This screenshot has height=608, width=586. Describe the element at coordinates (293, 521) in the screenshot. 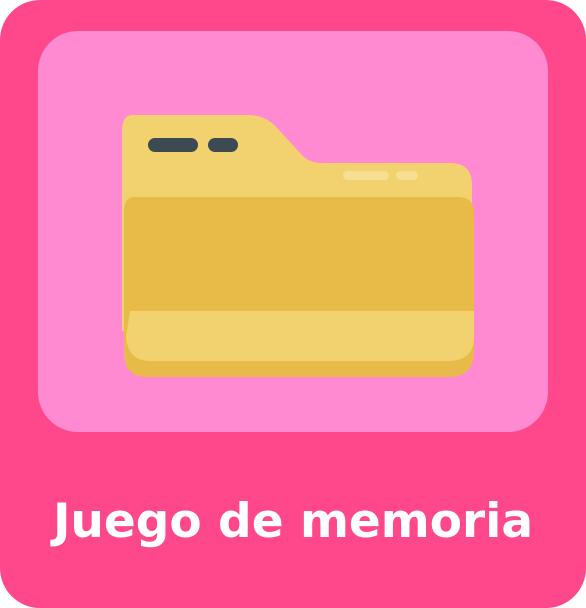

I see `tile-label: Juego de memoria` at that location.